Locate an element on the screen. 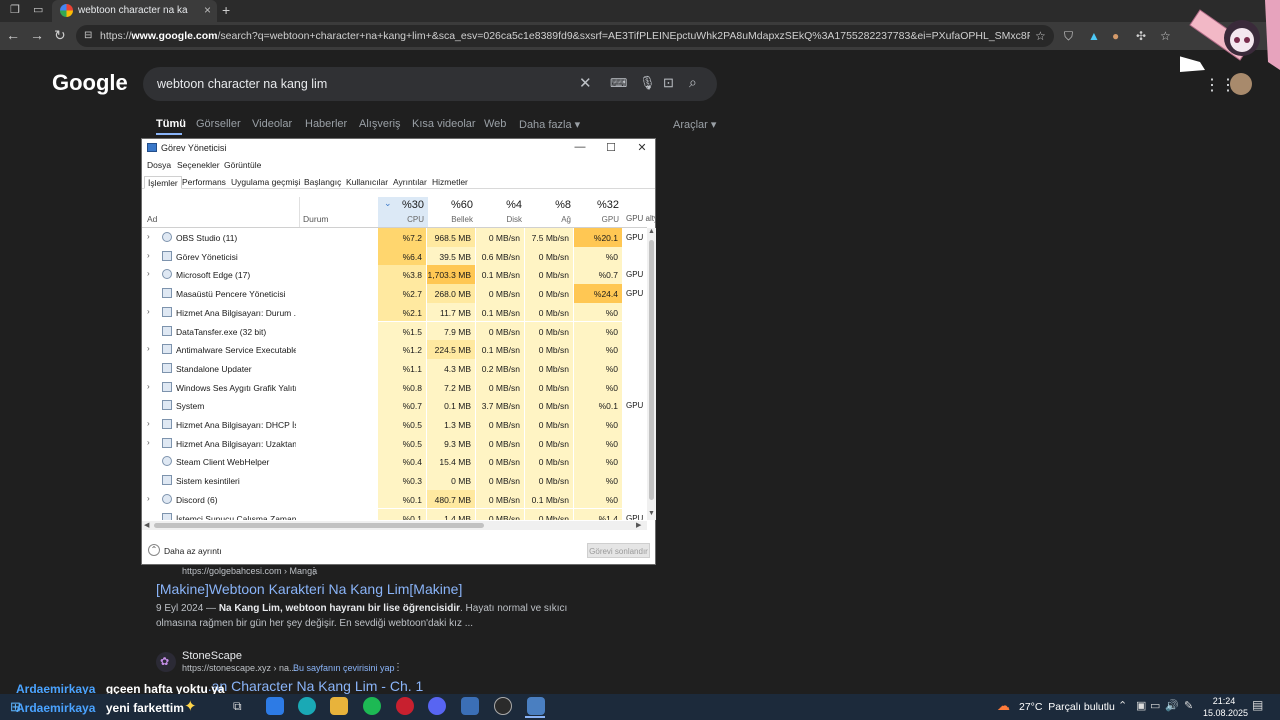  vertical-scrollbar: ▲ ▼ is located at coordinates (651, 374).